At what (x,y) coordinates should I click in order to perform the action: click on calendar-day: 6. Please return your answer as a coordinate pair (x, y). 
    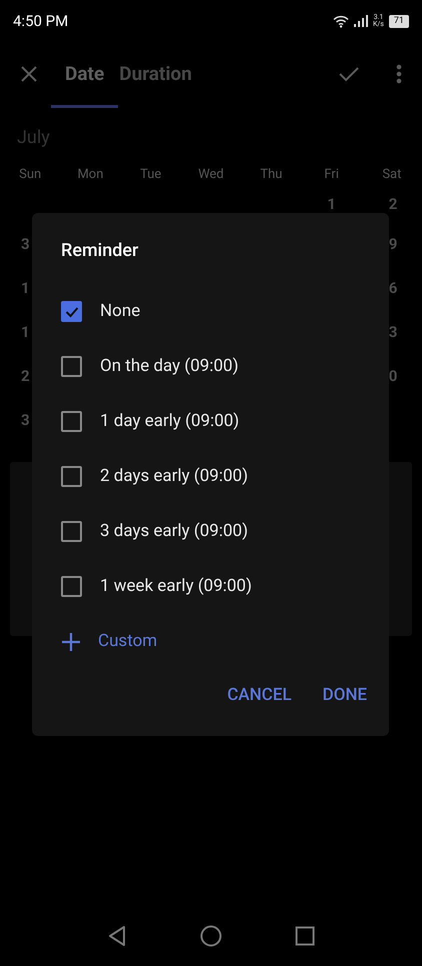
    Looking at the image, I should click on (393, 288).